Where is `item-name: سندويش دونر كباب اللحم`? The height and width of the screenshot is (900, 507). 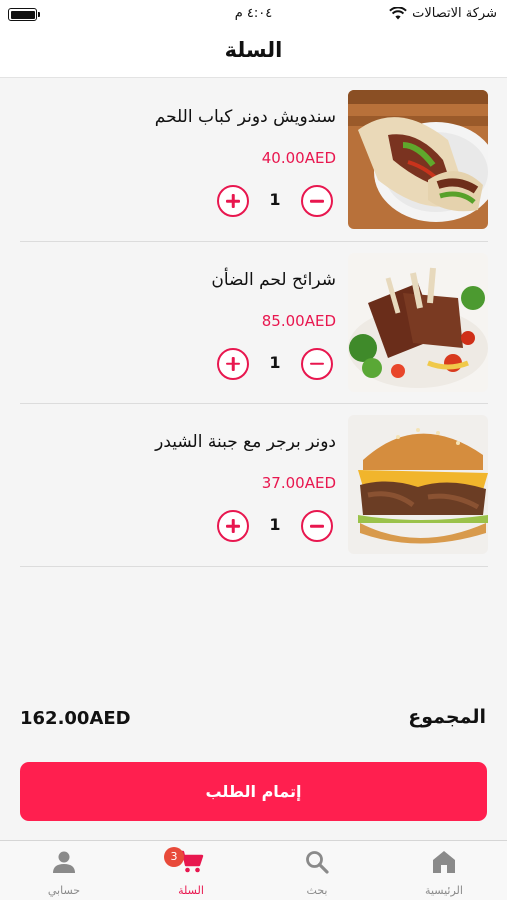
item-name: سندويش دونر كباب اللحم is located at coordinates (245, 117).